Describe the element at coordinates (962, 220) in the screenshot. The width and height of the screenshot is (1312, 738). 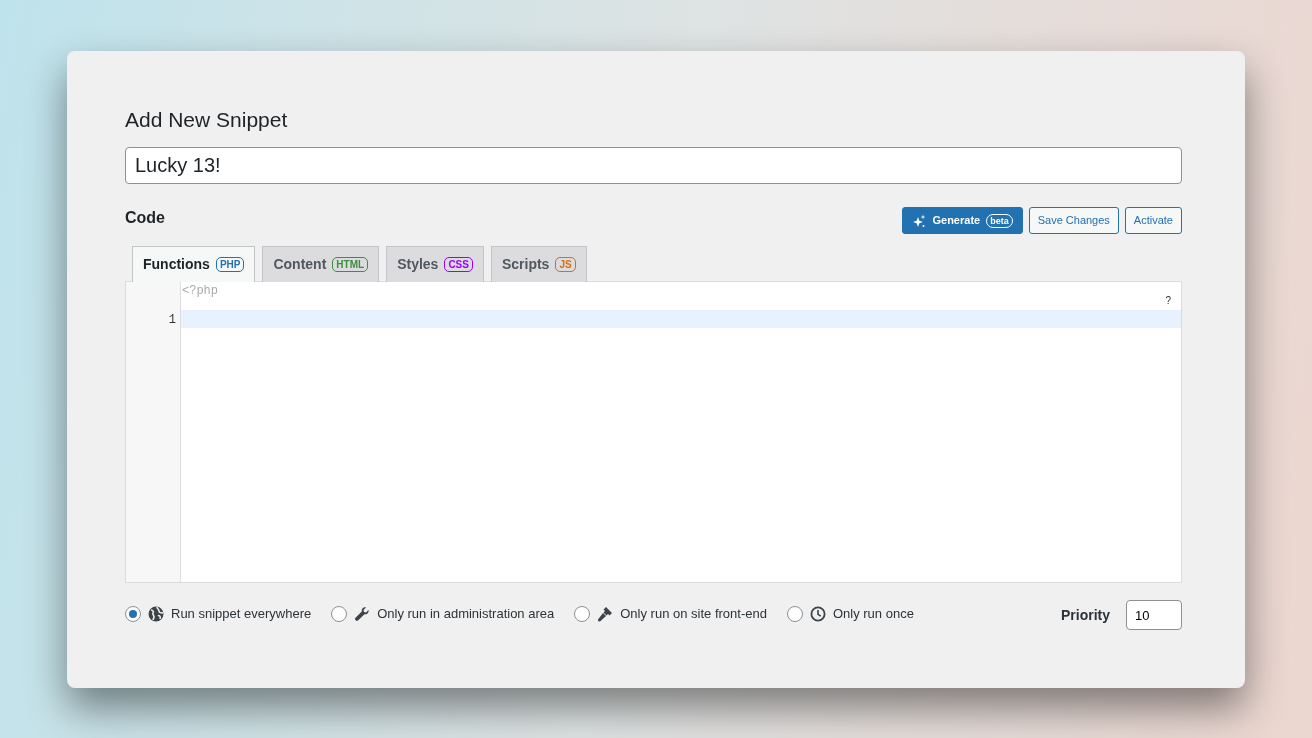
I see `generate-button: Generate beta` at that location.